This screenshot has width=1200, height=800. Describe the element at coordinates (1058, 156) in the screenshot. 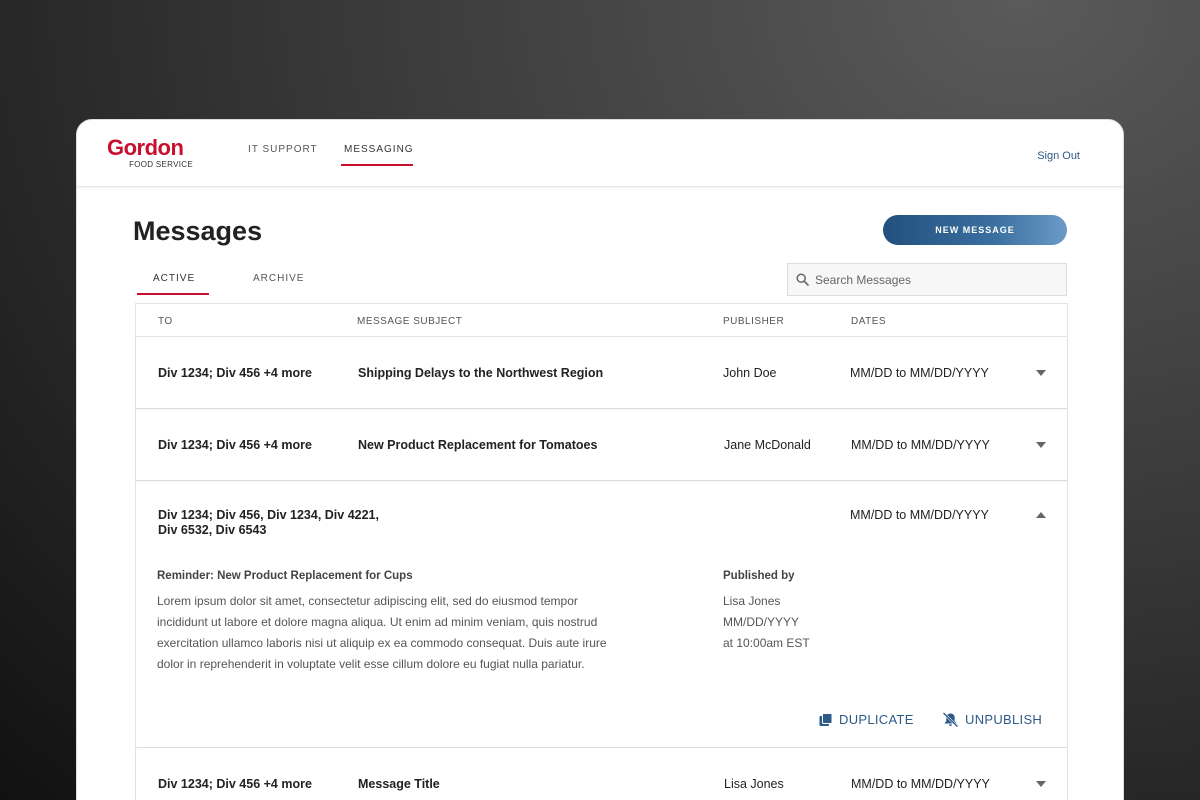

I see `sign-out-link: Sign Out` at that location.